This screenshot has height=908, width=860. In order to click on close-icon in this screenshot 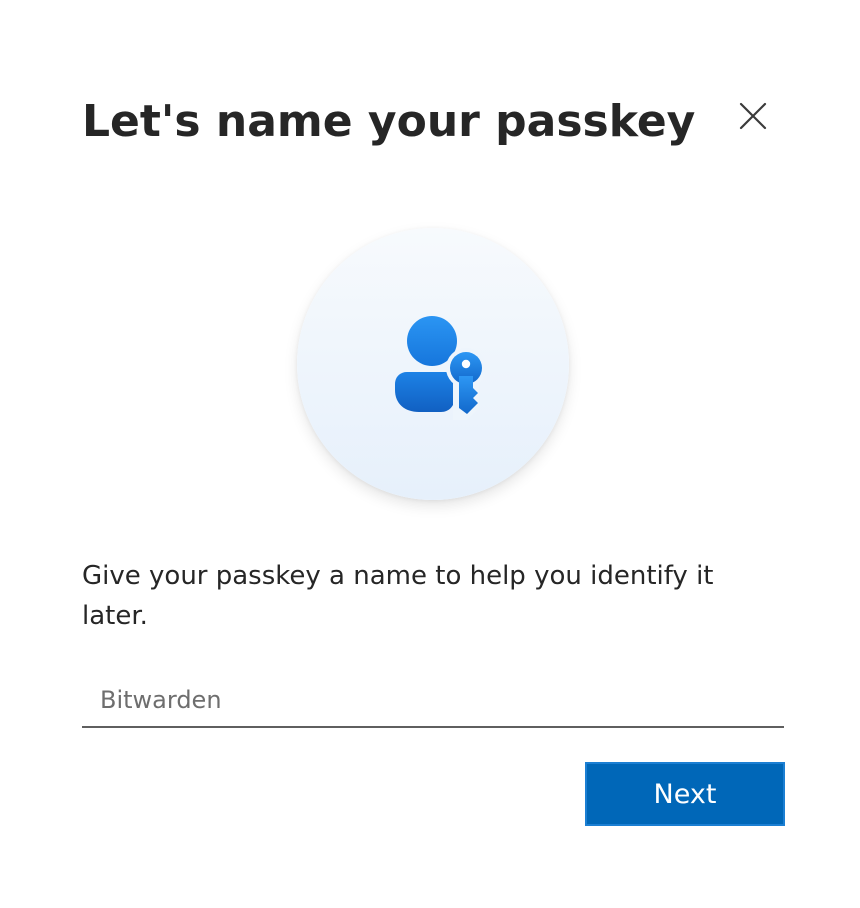, I will do `click(753, 118)`.